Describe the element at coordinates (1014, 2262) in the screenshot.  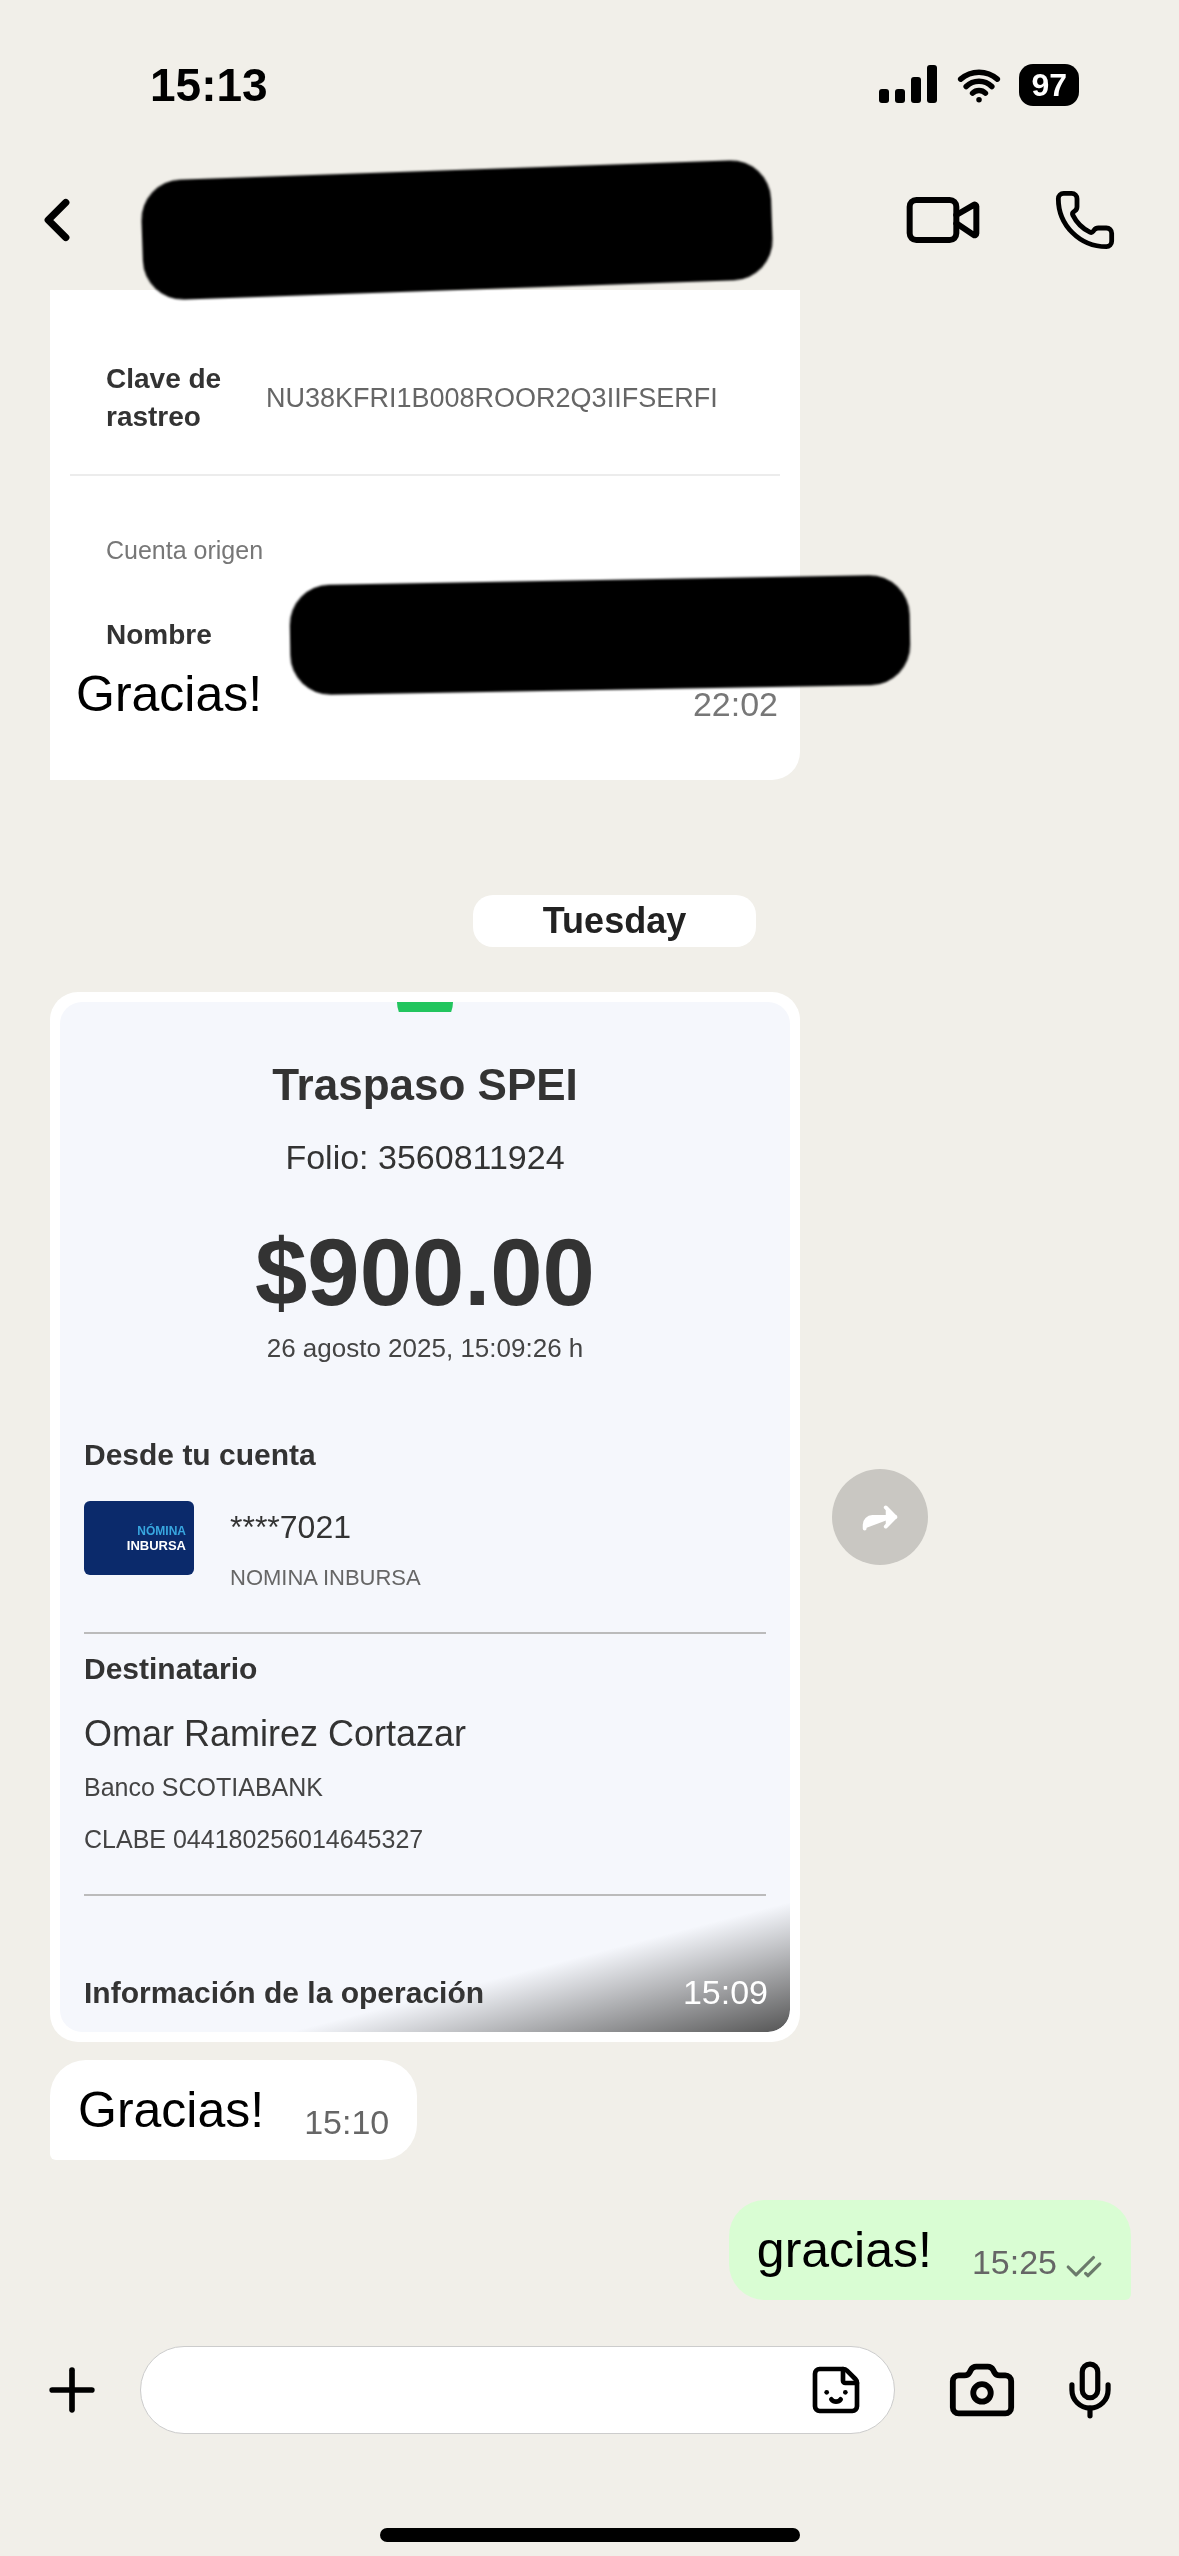
I see `message-time: 15:25` at that location.